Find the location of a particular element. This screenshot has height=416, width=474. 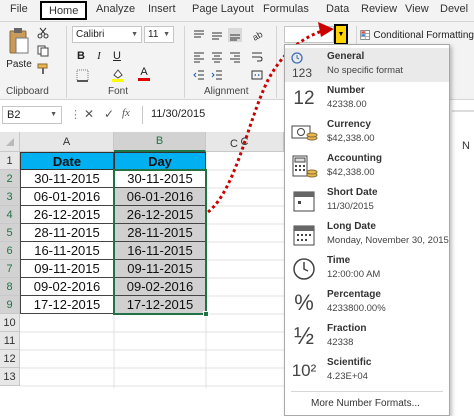

merge-center-icon is located at coordinates (257, 75).